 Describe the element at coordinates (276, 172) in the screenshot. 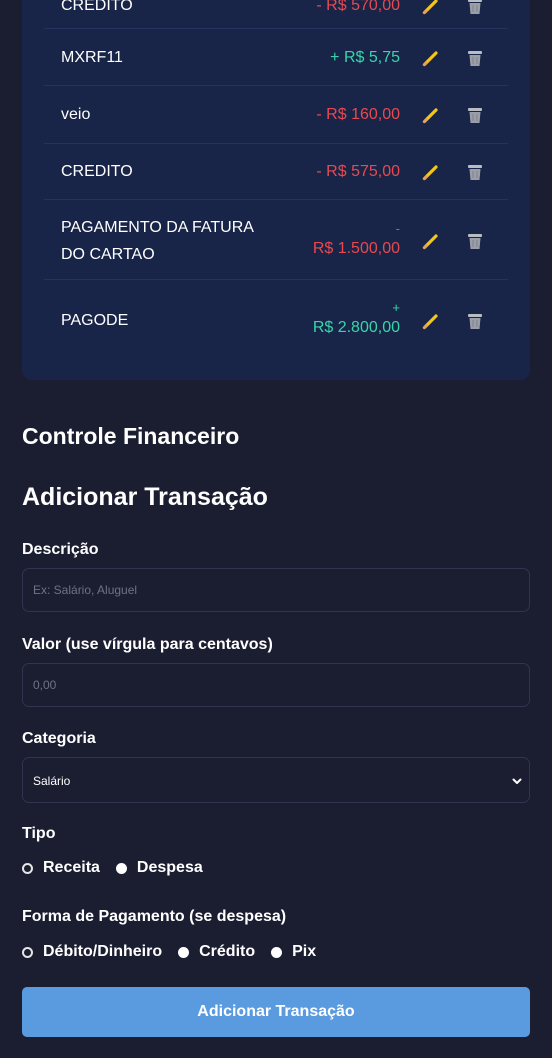

I see `transaction-row: CREDITO - R$ 575,00` at that location.